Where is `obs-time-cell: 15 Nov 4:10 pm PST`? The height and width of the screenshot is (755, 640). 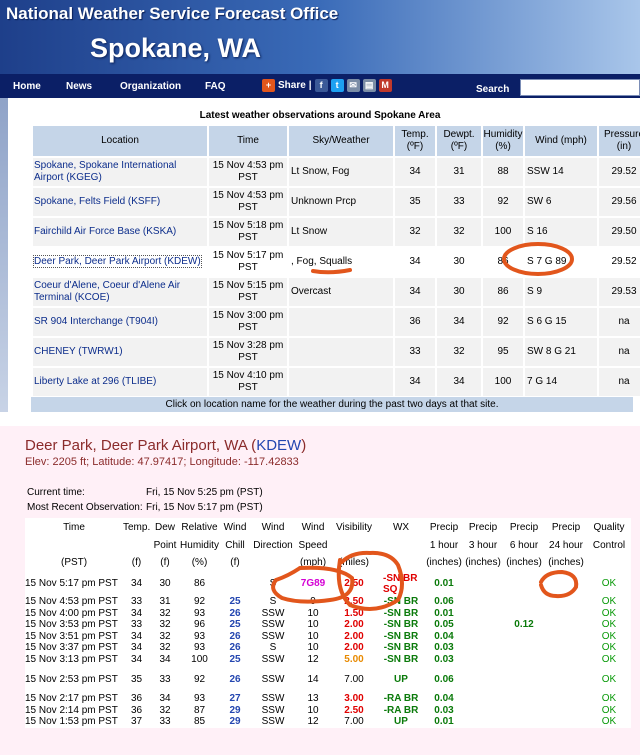 obs-time-cell: 15 Nov 4:10 pm PST is located at coordinates (248, 382).